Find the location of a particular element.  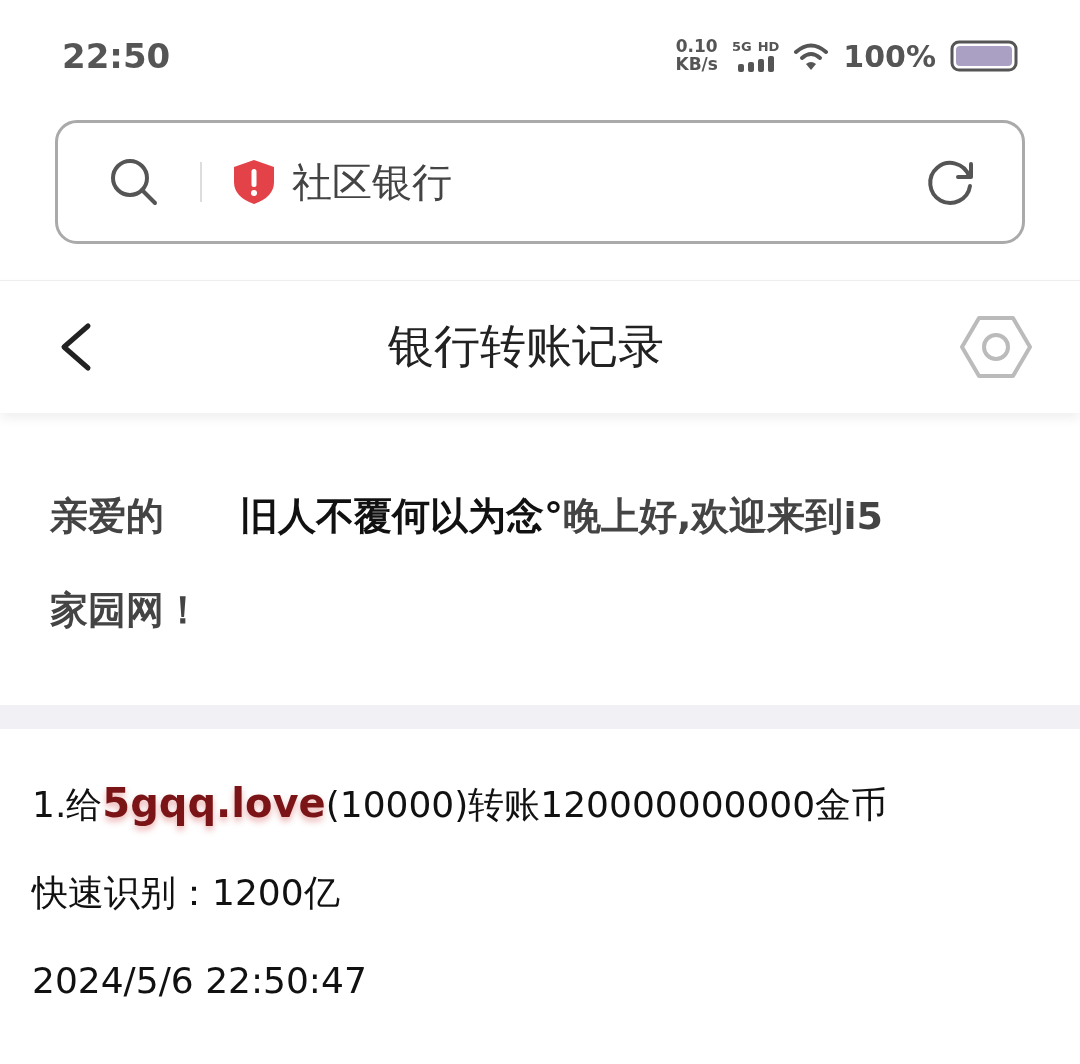

page-title: 银行转账记录 is located at coordinates (526, 346).